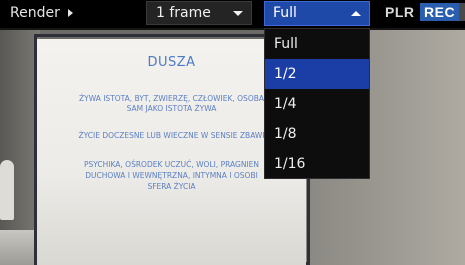 This screenshot has width=465, height=265. What do you see at coordinates (171, 108) in the screenshot?
I see `slide-line: SAM JAKO ISTOTA ŻYWA` at bounding box center [171, 108].